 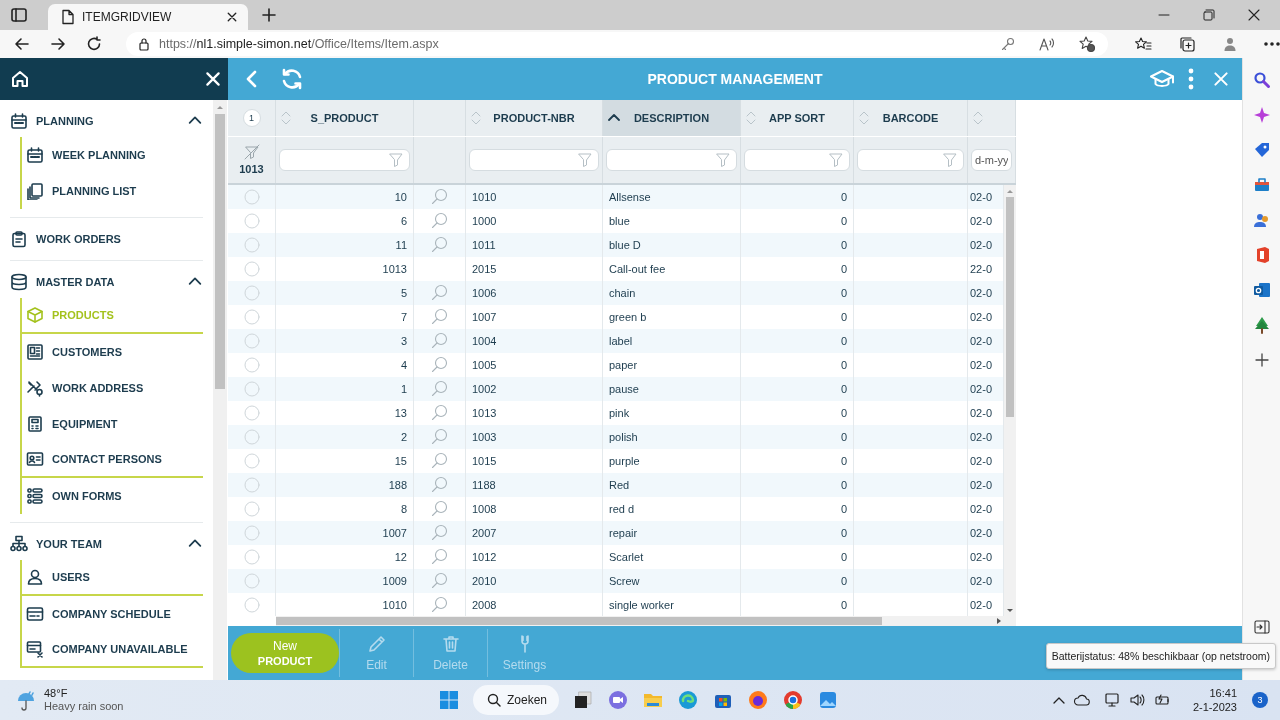 I want to click on forward-icon, so click(x=58, y=44).